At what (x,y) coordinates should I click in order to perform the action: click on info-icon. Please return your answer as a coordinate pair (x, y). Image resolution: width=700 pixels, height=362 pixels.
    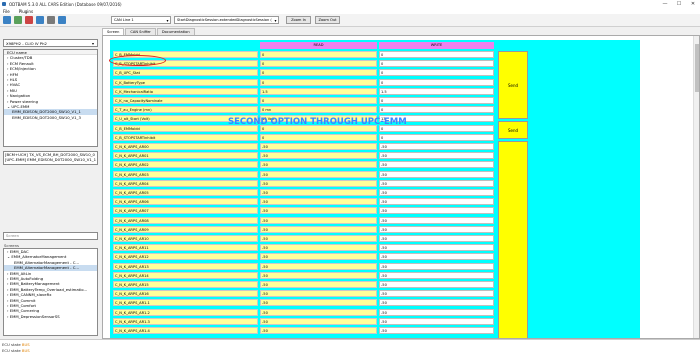
    Looking at the image, I should click on (62, 20).